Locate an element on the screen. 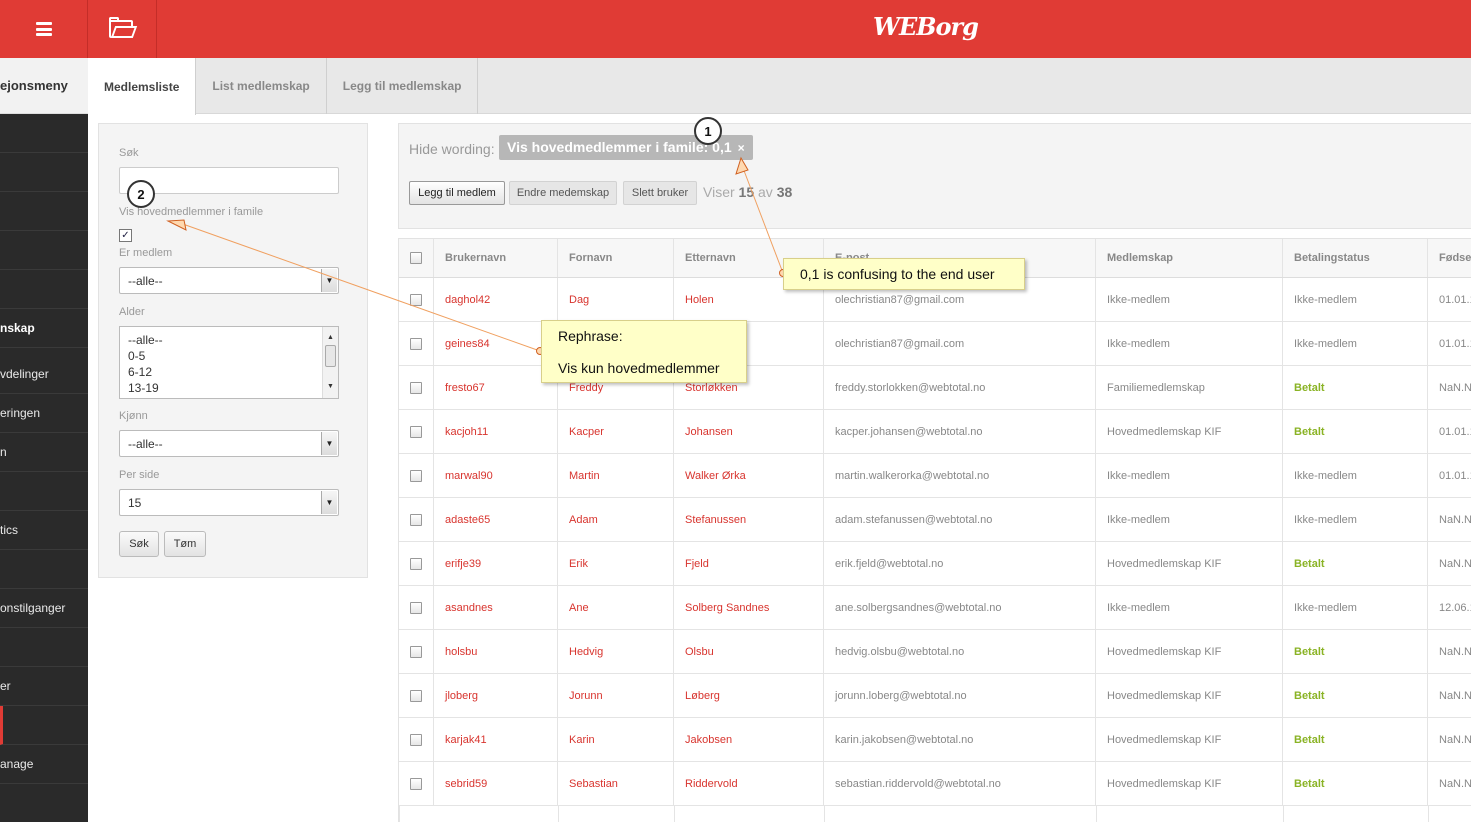 The width and height of the screenshot is (1471, 822). cell-last-name: Løberg is located at coordinates (749, 695).